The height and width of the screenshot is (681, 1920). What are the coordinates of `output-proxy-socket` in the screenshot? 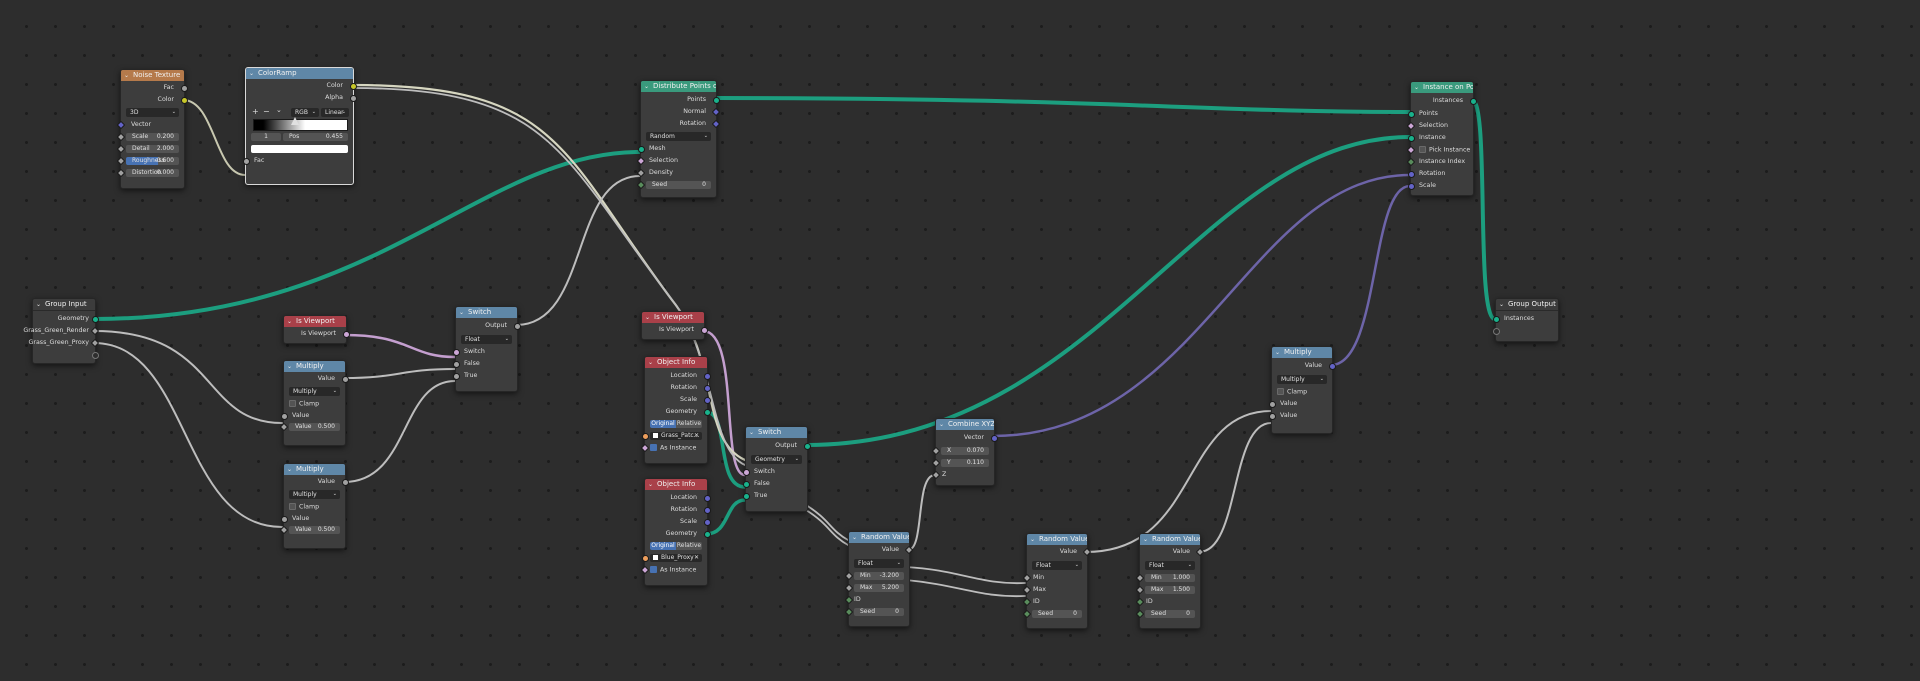 It's located at (95, 343).